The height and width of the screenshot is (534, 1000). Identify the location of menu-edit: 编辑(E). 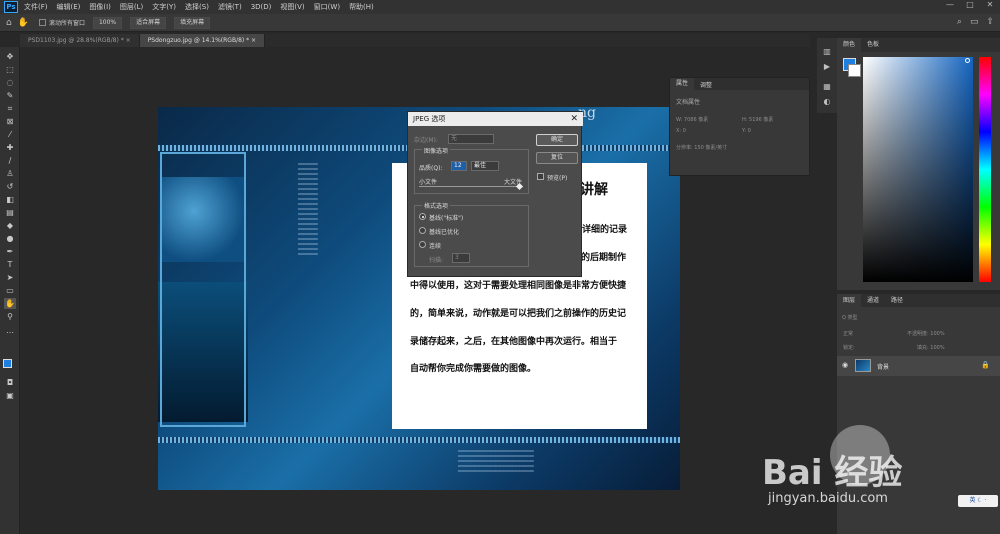
(69, 7).